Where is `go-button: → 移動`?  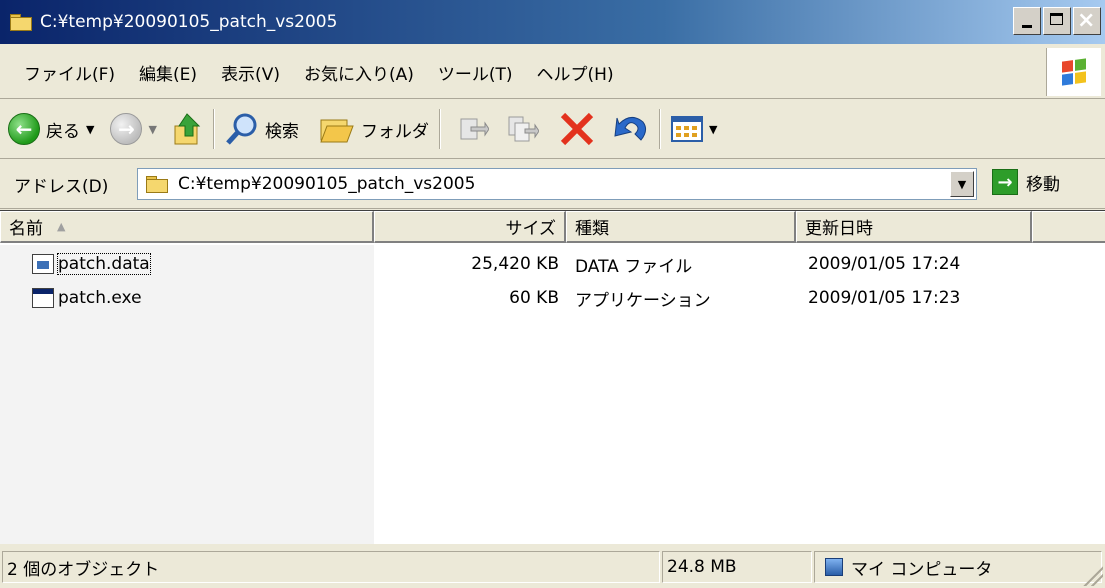 go-button: → 移動 is located at coordinates (1026, 182).